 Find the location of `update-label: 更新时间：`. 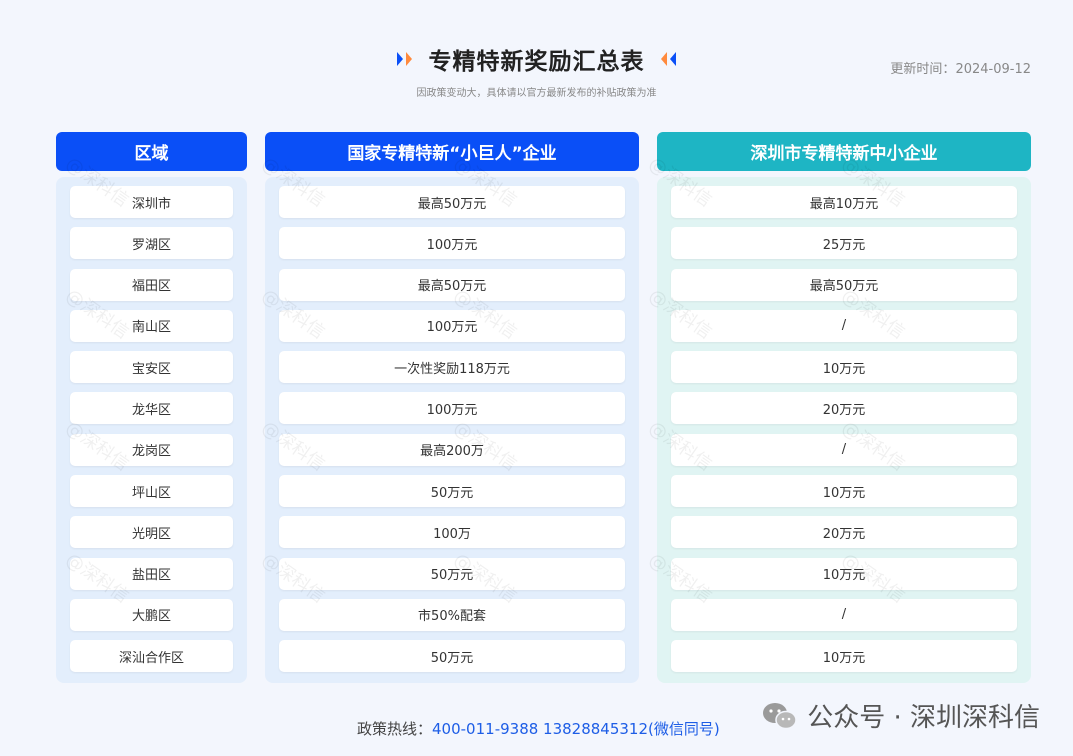

update-label: 更新时间： is located at coordinates (923, 69).